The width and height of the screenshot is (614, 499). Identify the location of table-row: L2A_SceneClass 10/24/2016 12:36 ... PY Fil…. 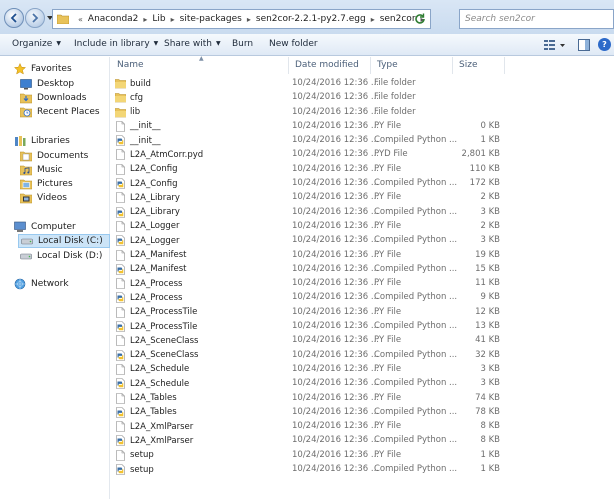
(362, 341).